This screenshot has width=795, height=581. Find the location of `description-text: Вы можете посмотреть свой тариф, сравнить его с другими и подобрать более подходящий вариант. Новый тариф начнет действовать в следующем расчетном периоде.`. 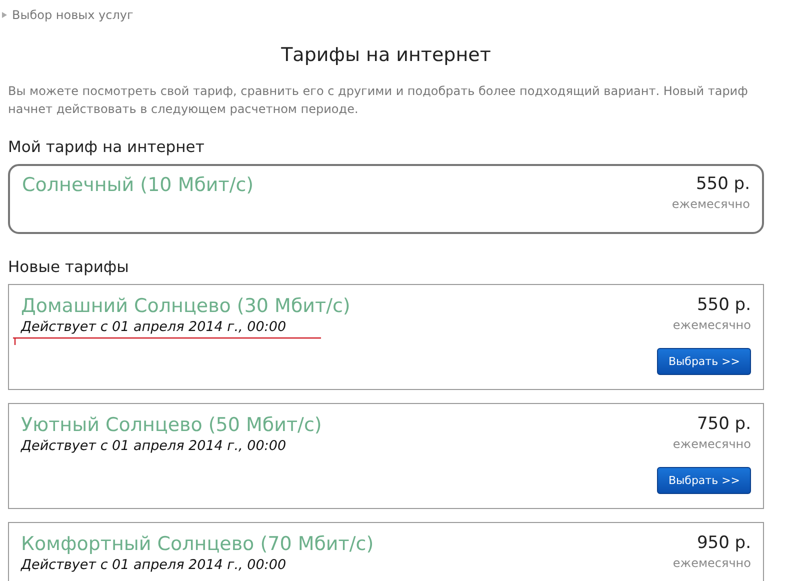

description-text: Вы можете посмотреть свой тариф, сравнить его с другими и подобрать более подходящий вариант. Новый тариф начнет действовать в следующем расчетном периоде. is located at coordinates (378, 100).